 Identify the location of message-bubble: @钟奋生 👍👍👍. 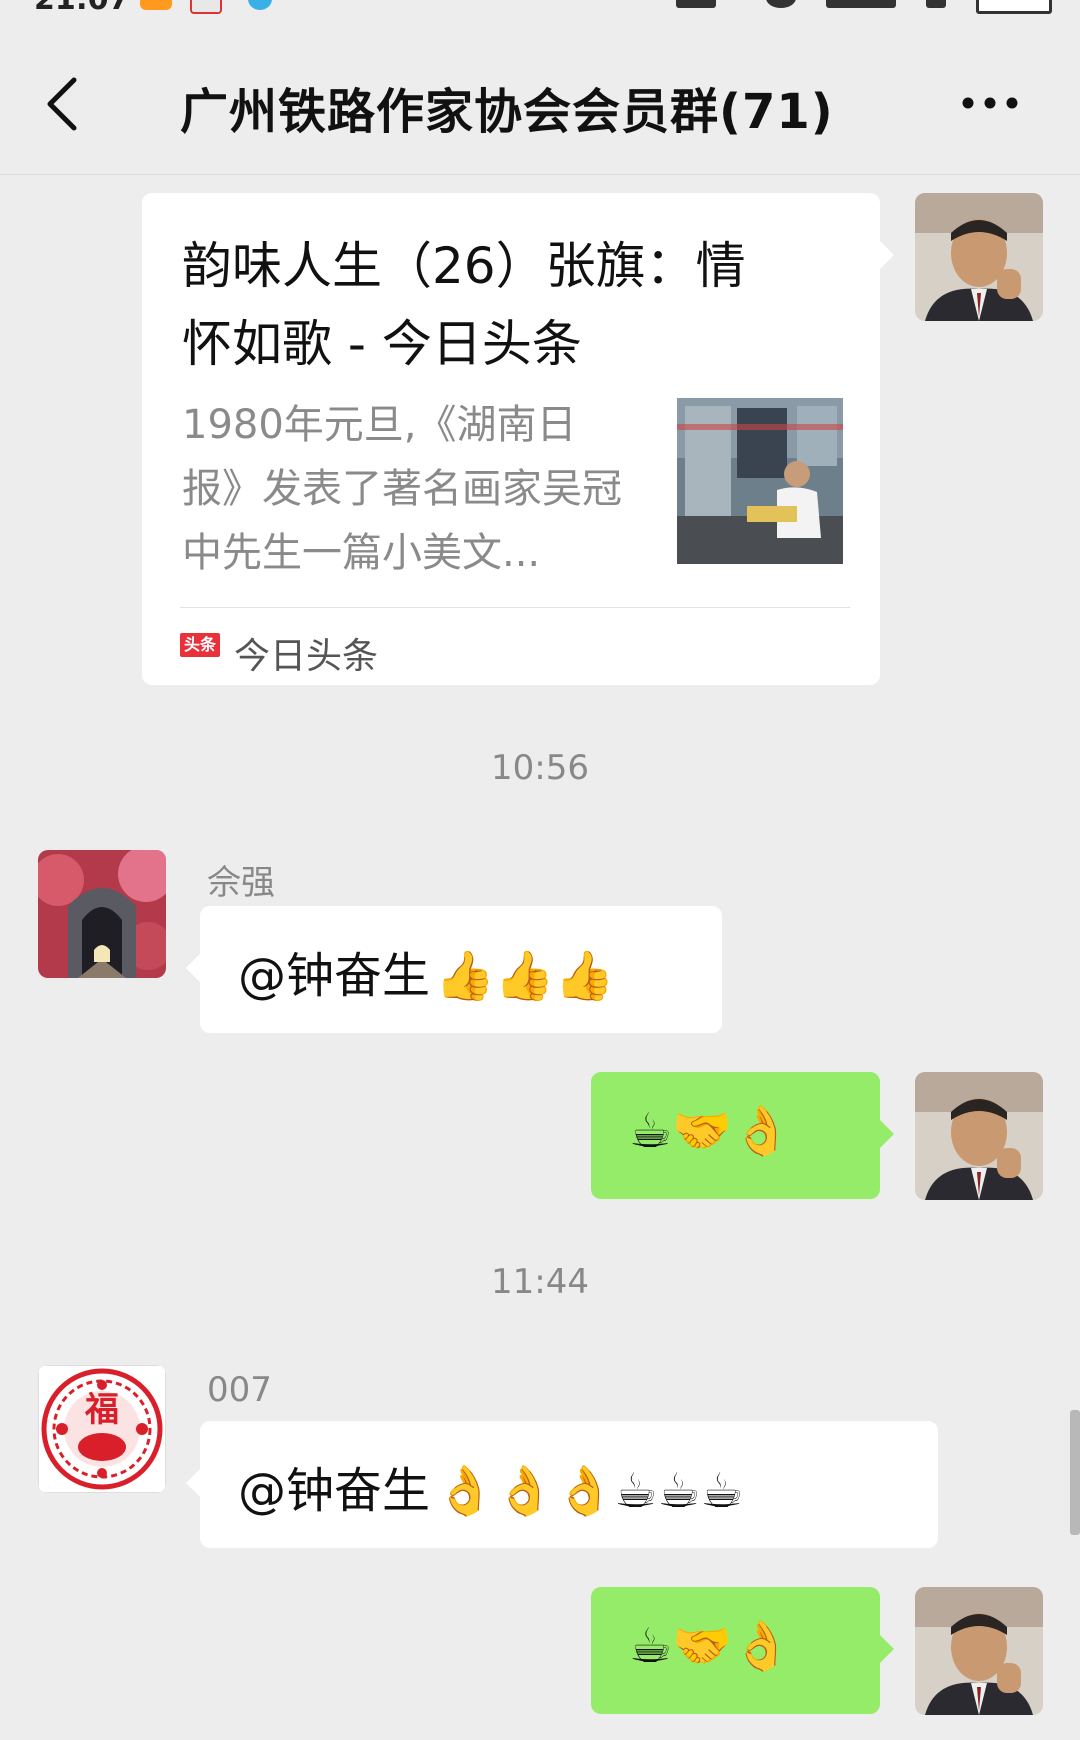
(454, 969).